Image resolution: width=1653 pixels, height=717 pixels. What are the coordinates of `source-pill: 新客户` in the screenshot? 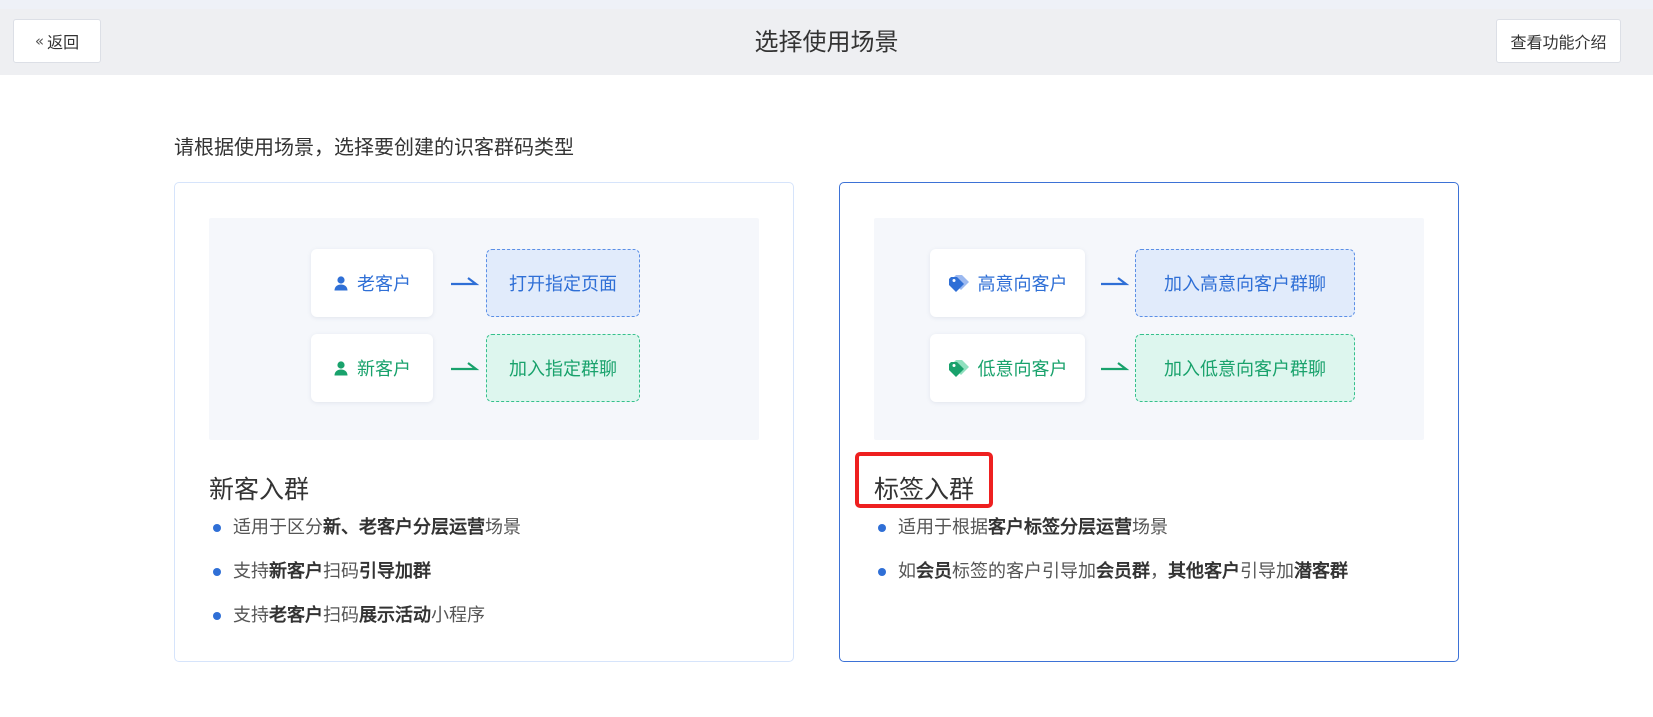 It's located at (372, 368).